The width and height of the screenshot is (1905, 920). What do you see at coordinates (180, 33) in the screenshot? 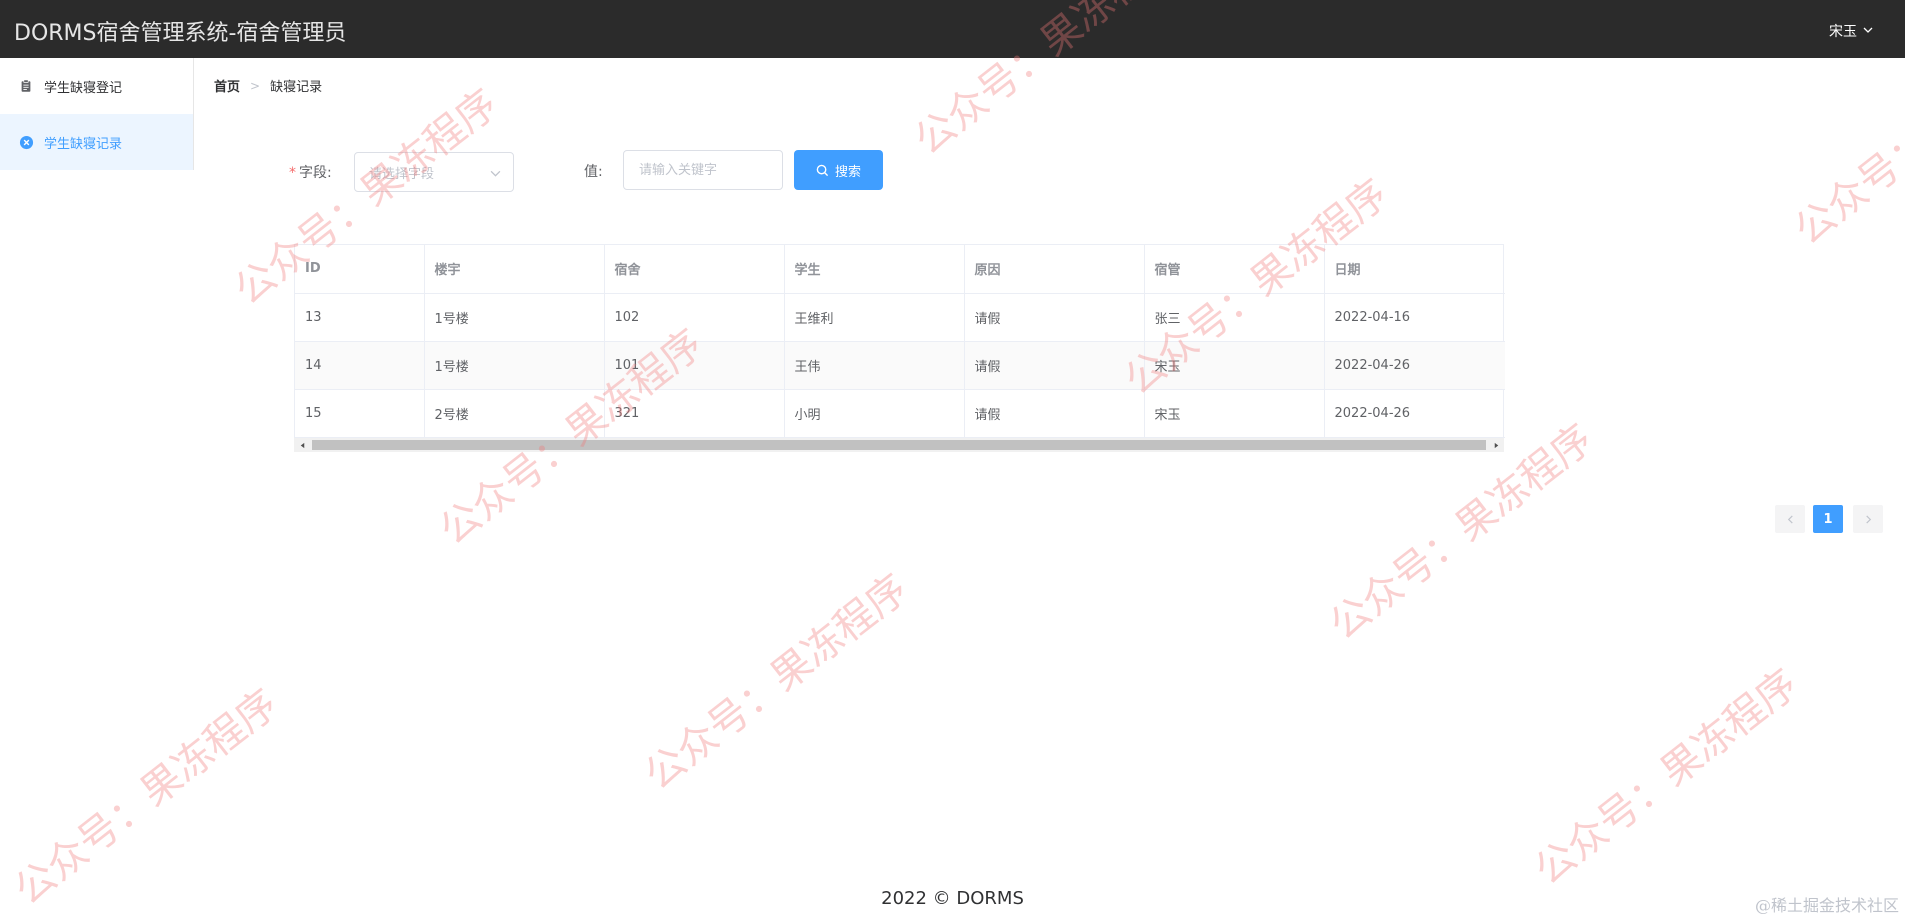
I see `app-title: DORMS宿舍管理系统-宿舍管理员` at bounding box center [180, 33].